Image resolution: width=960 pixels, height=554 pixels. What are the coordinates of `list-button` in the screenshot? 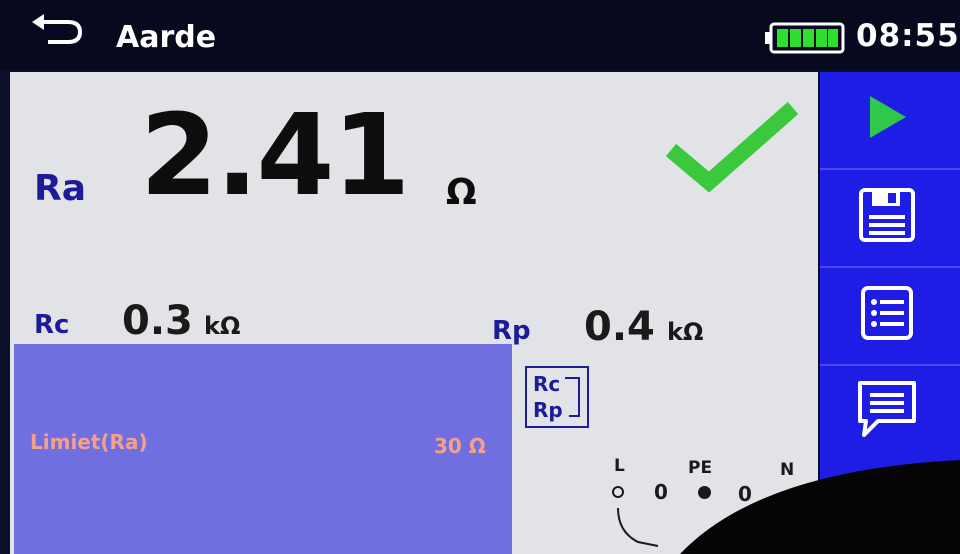 It's located at (887, 313).